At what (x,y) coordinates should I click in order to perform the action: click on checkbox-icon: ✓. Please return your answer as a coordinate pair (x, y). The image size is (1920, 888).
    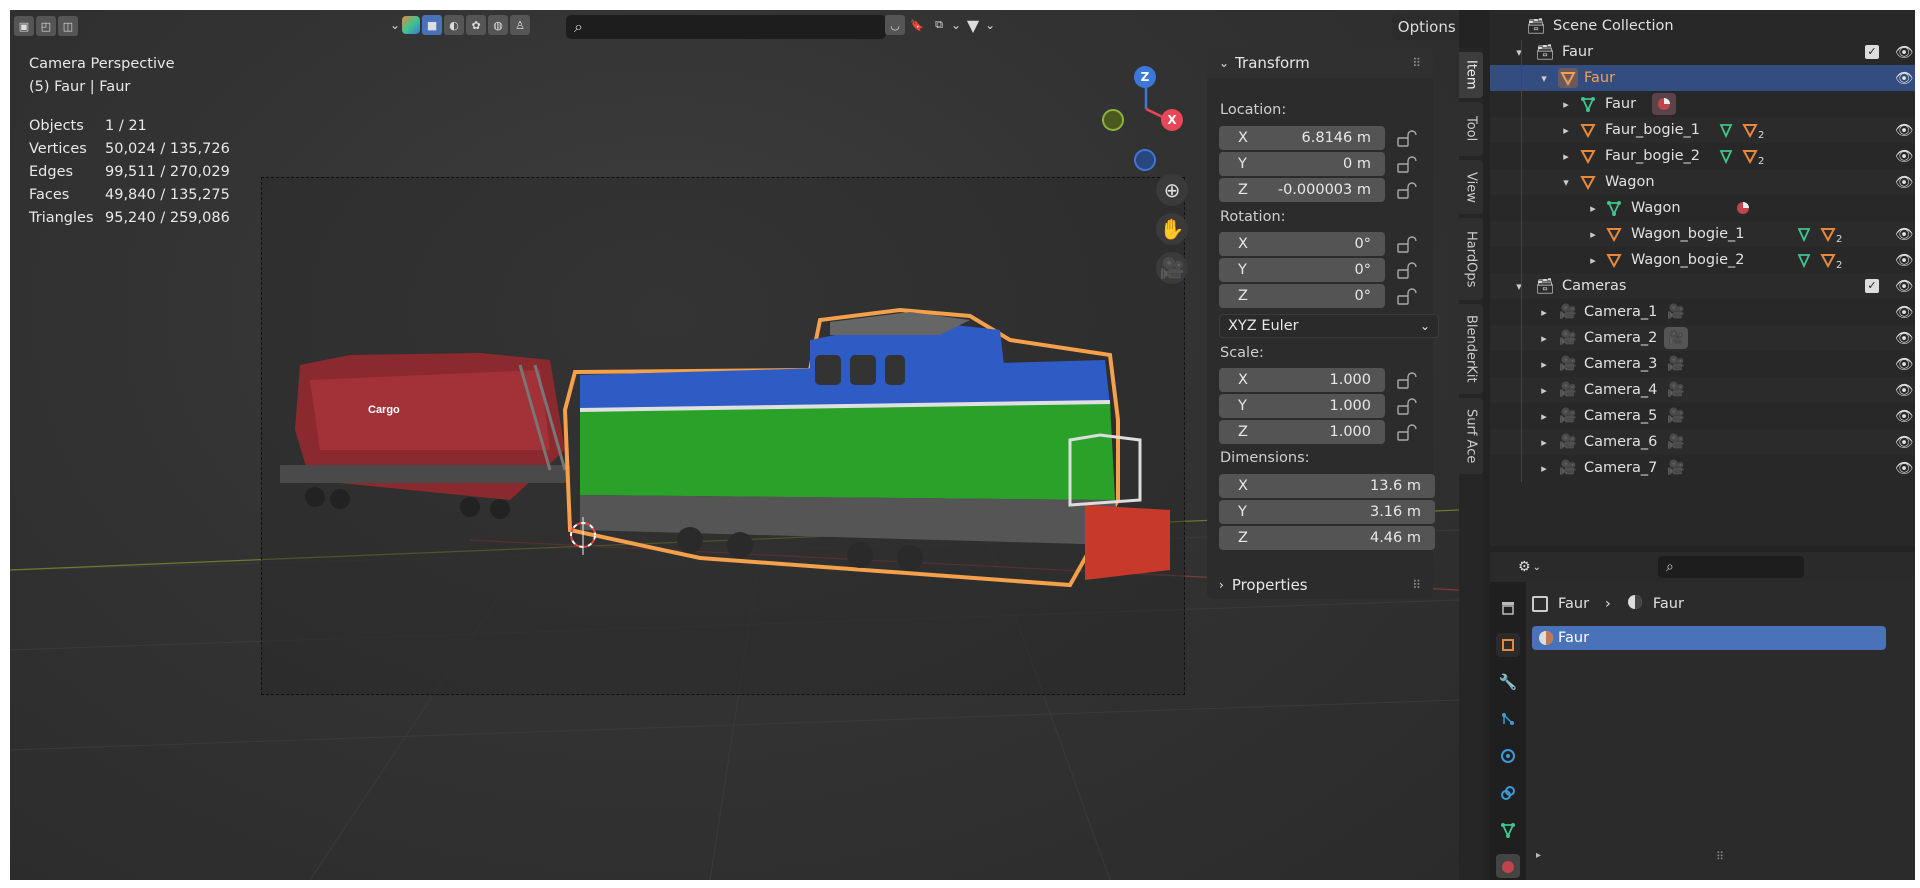
    Looking at the image, I should click on (1872, 52).